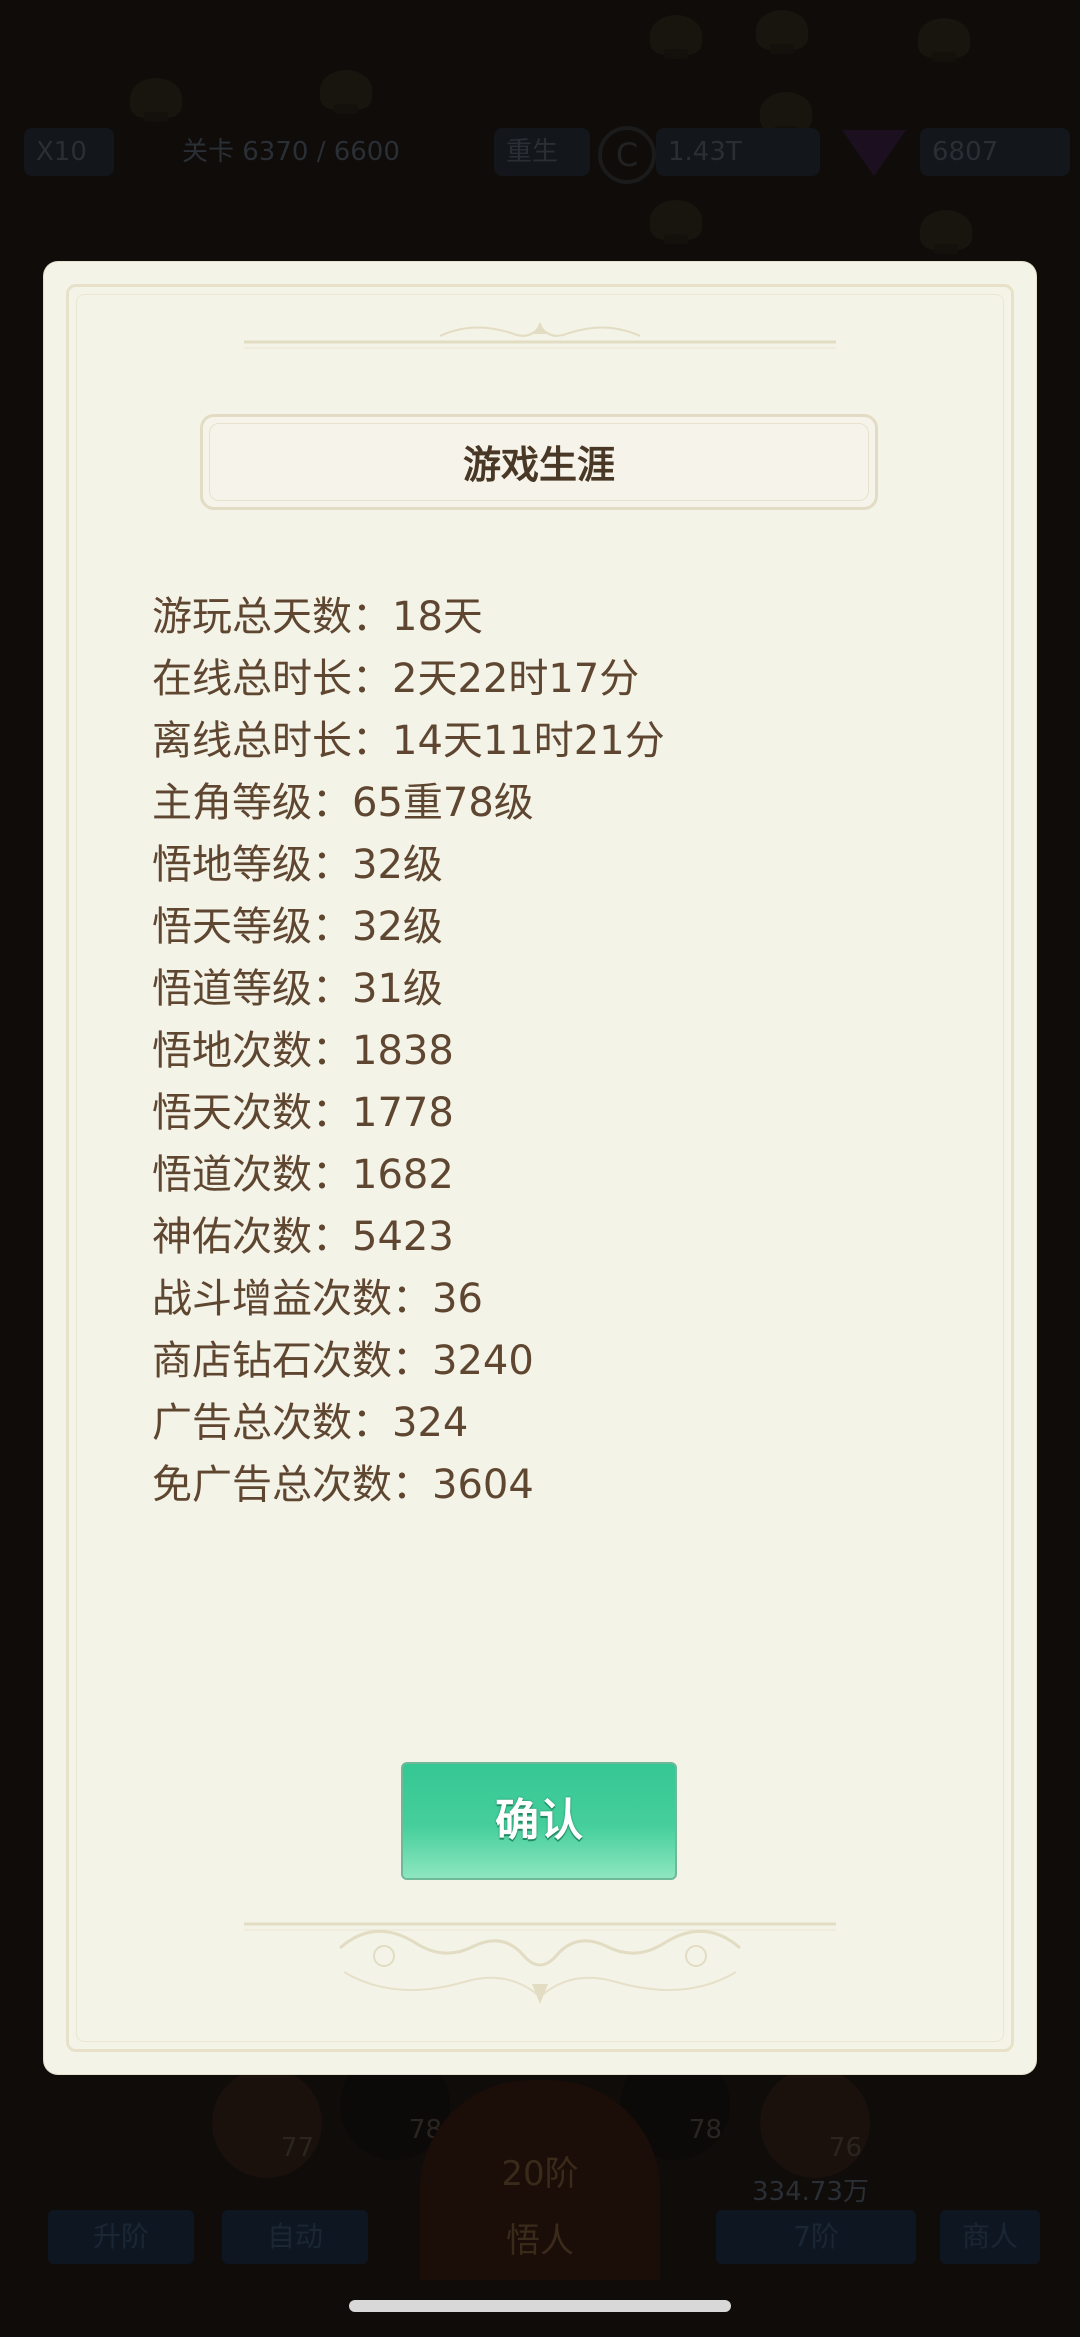  I want to click on stat-value: 14天11时21分, so click(528, 741).